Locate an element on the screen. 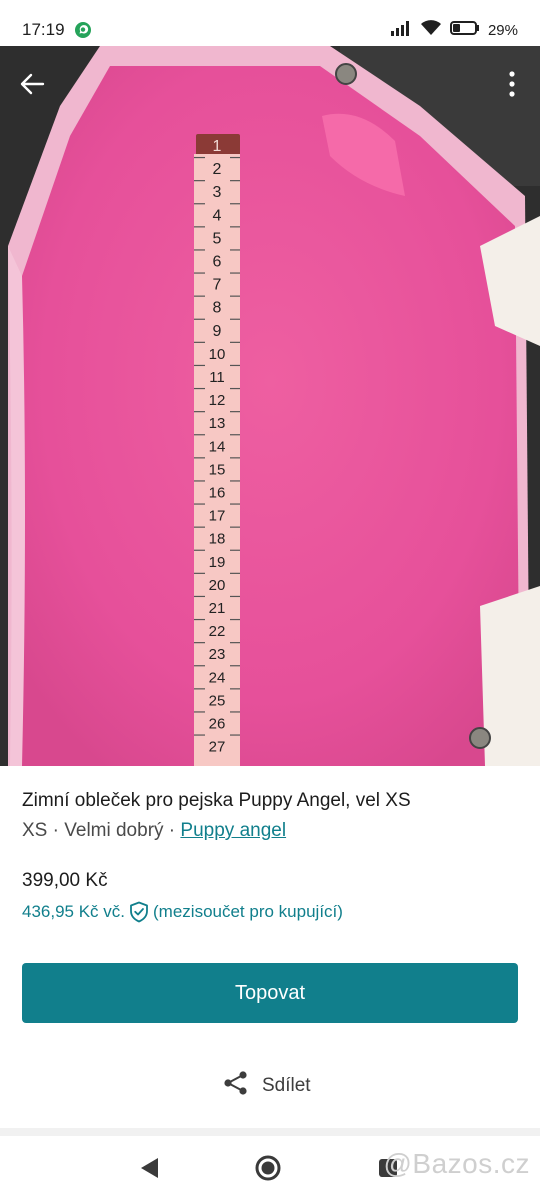  ruler-number: 19 is located at coordinates (217, 562).